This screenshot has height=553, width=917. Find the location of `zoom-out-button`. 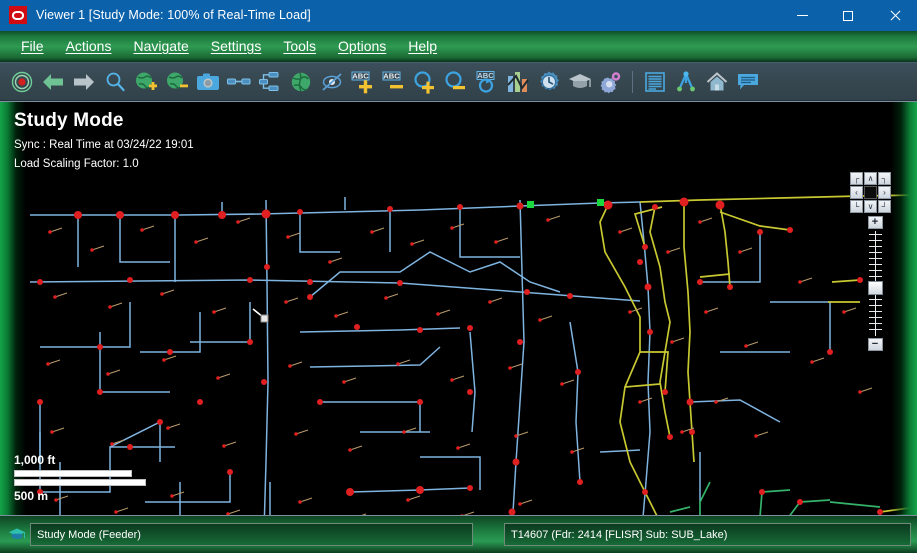

zoom-out-button is located at coordinates (455, 81).